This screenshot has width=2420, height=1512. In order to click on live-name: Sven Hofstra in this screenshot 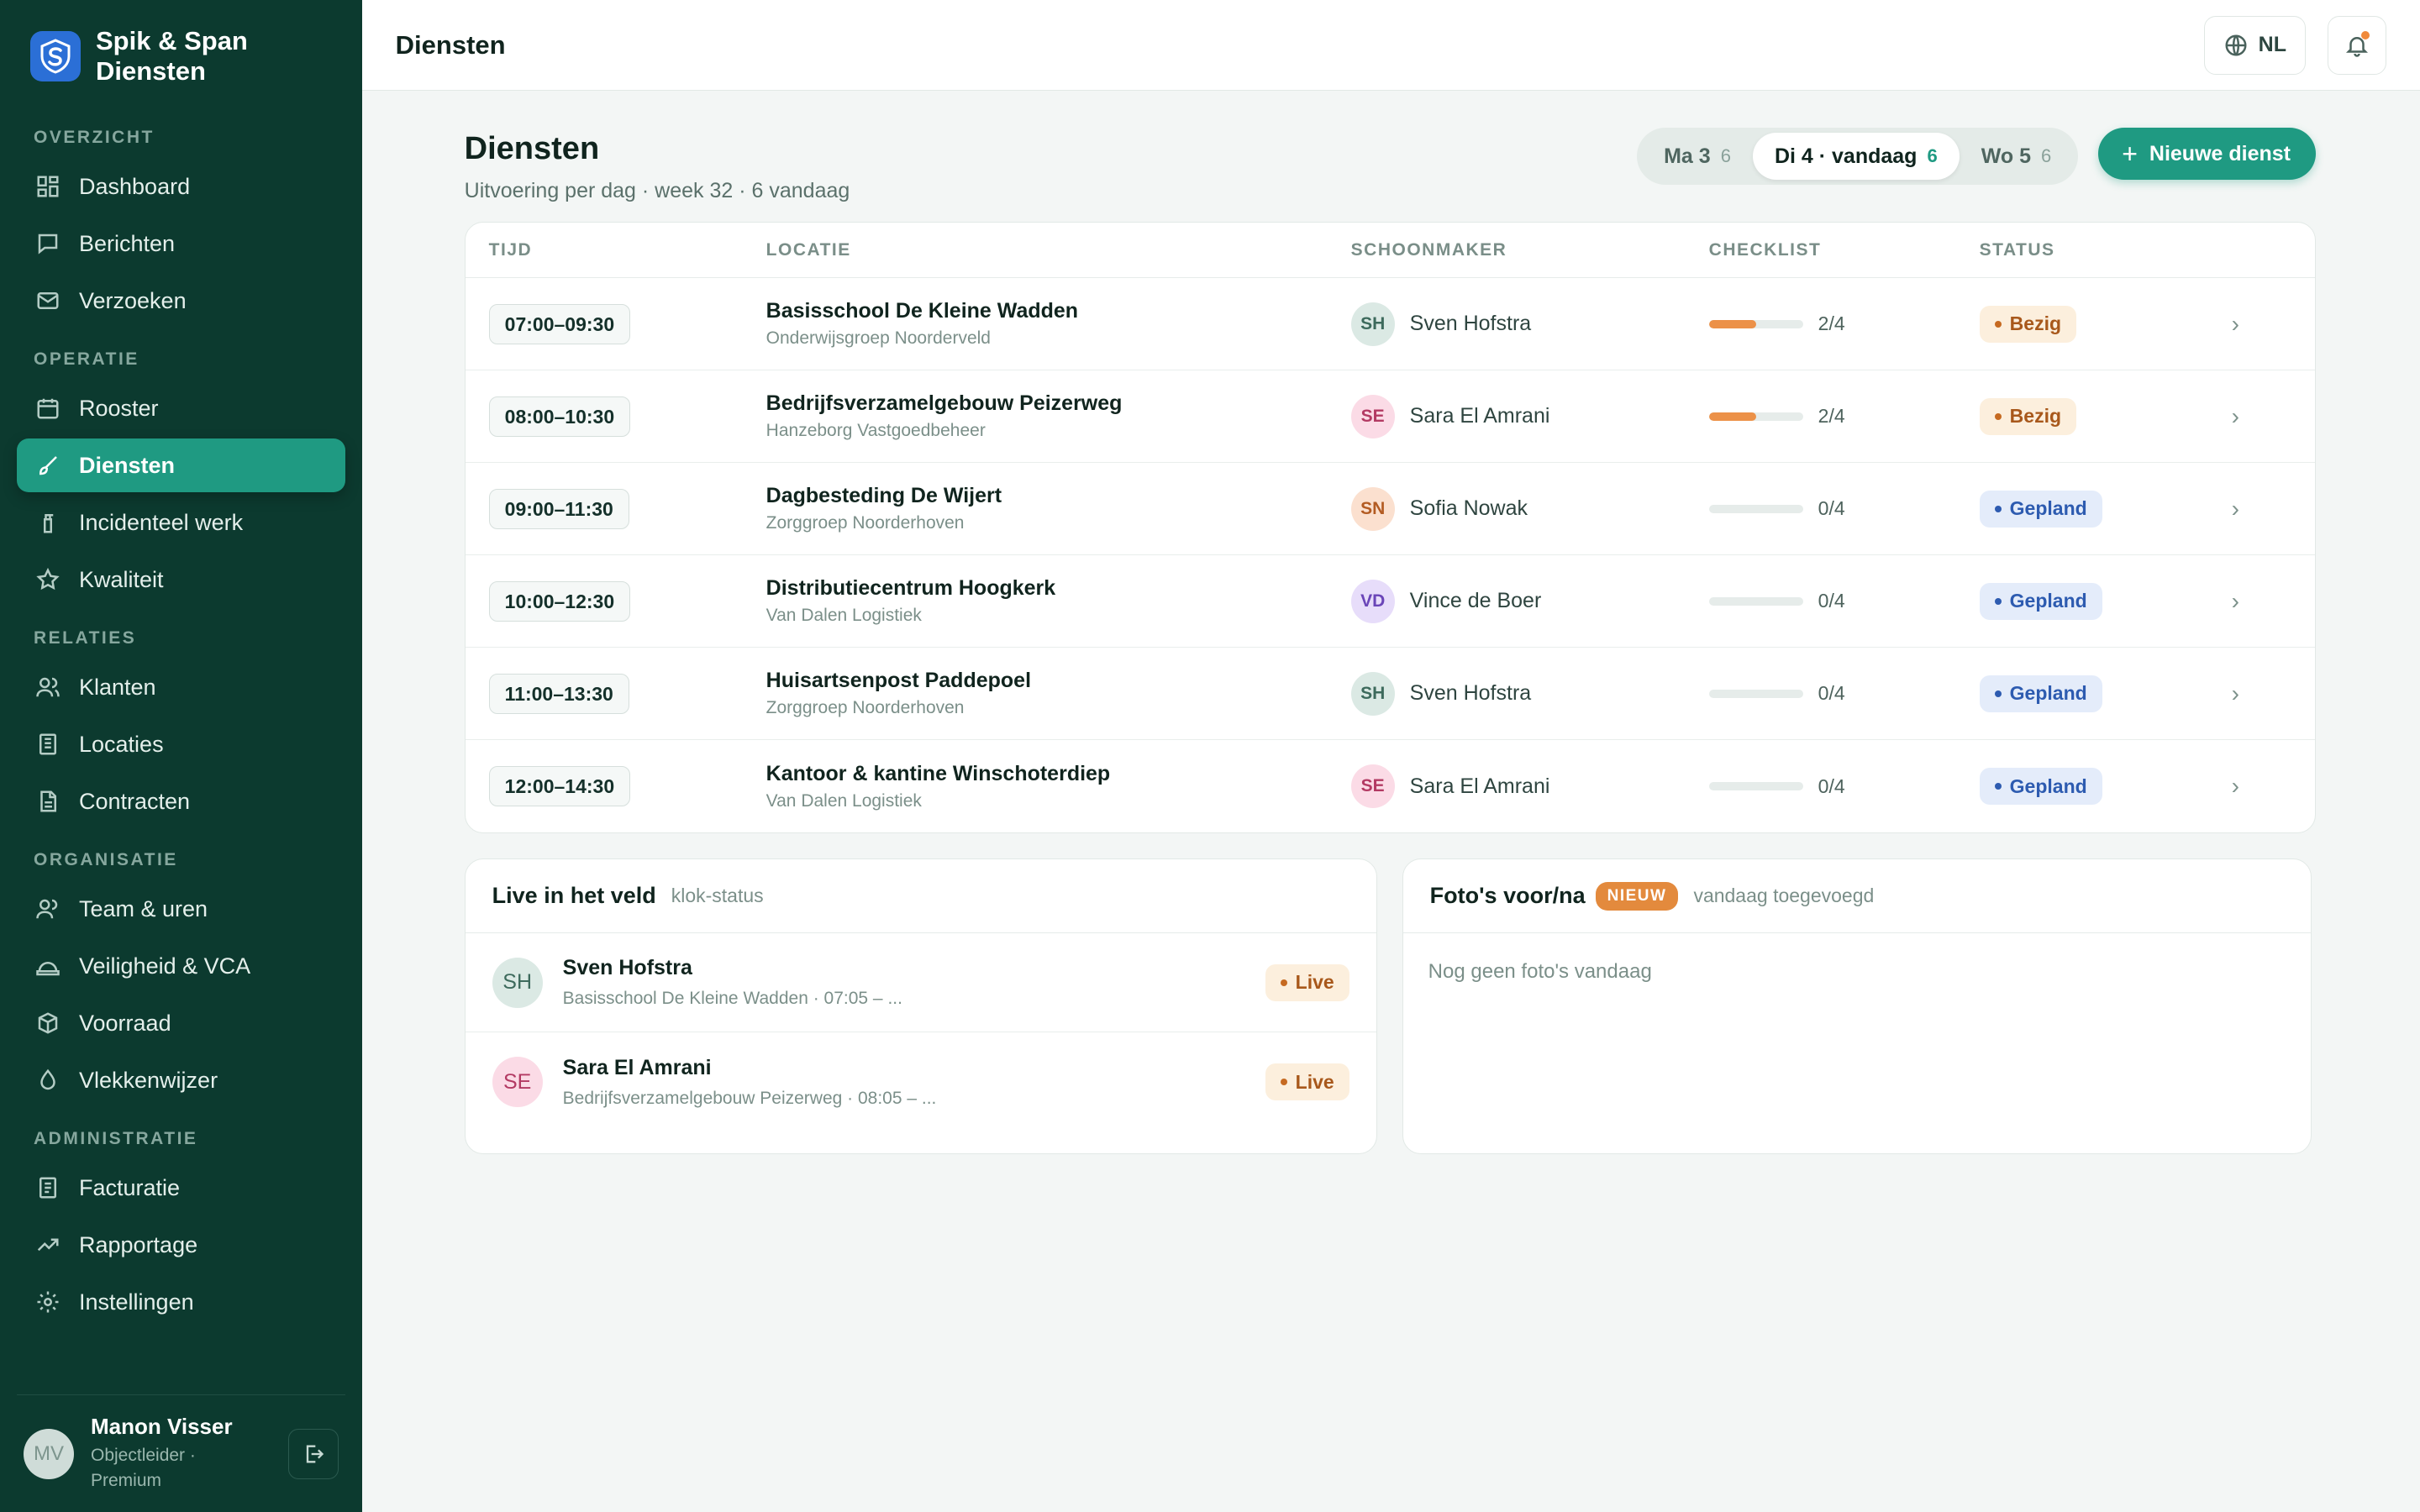, I will do `click(627, 967)`.